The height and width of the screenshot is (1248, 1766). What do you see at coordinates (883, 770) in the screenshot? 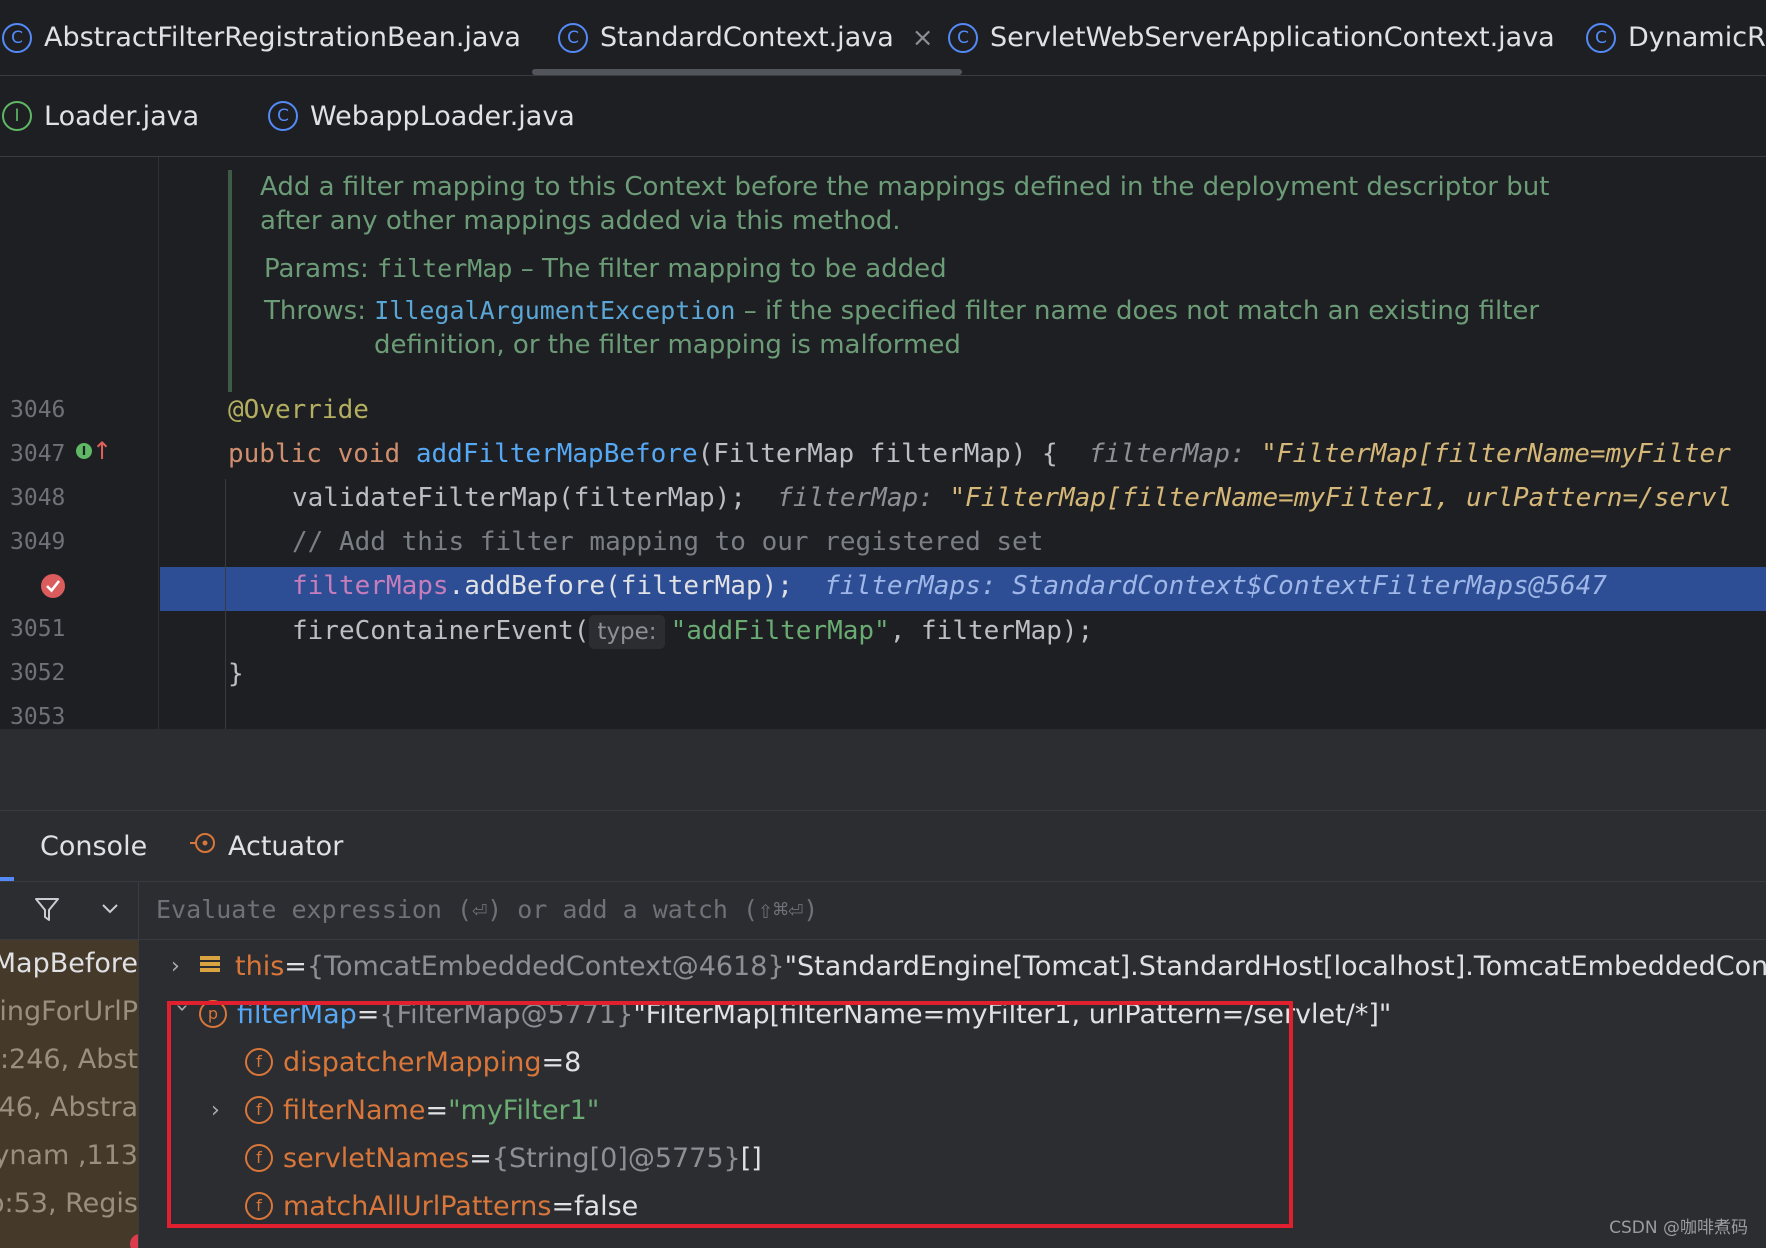
I see `editor-panel-divider` at bounding box center [883, 770].